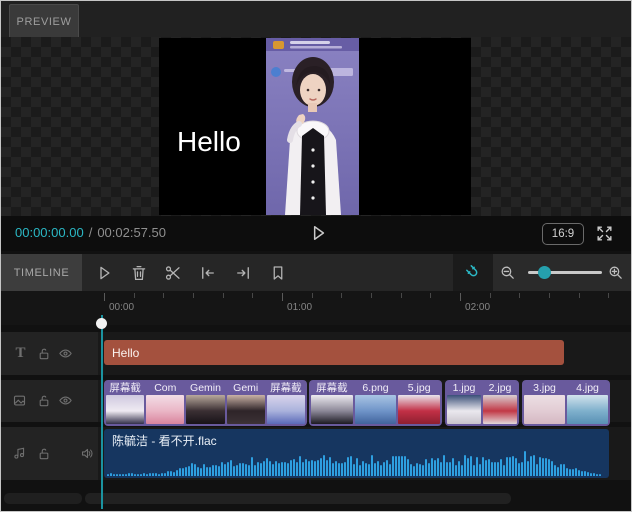 The image size is (632, 512). I want to click on header-scrollbar, so click(43, 498).